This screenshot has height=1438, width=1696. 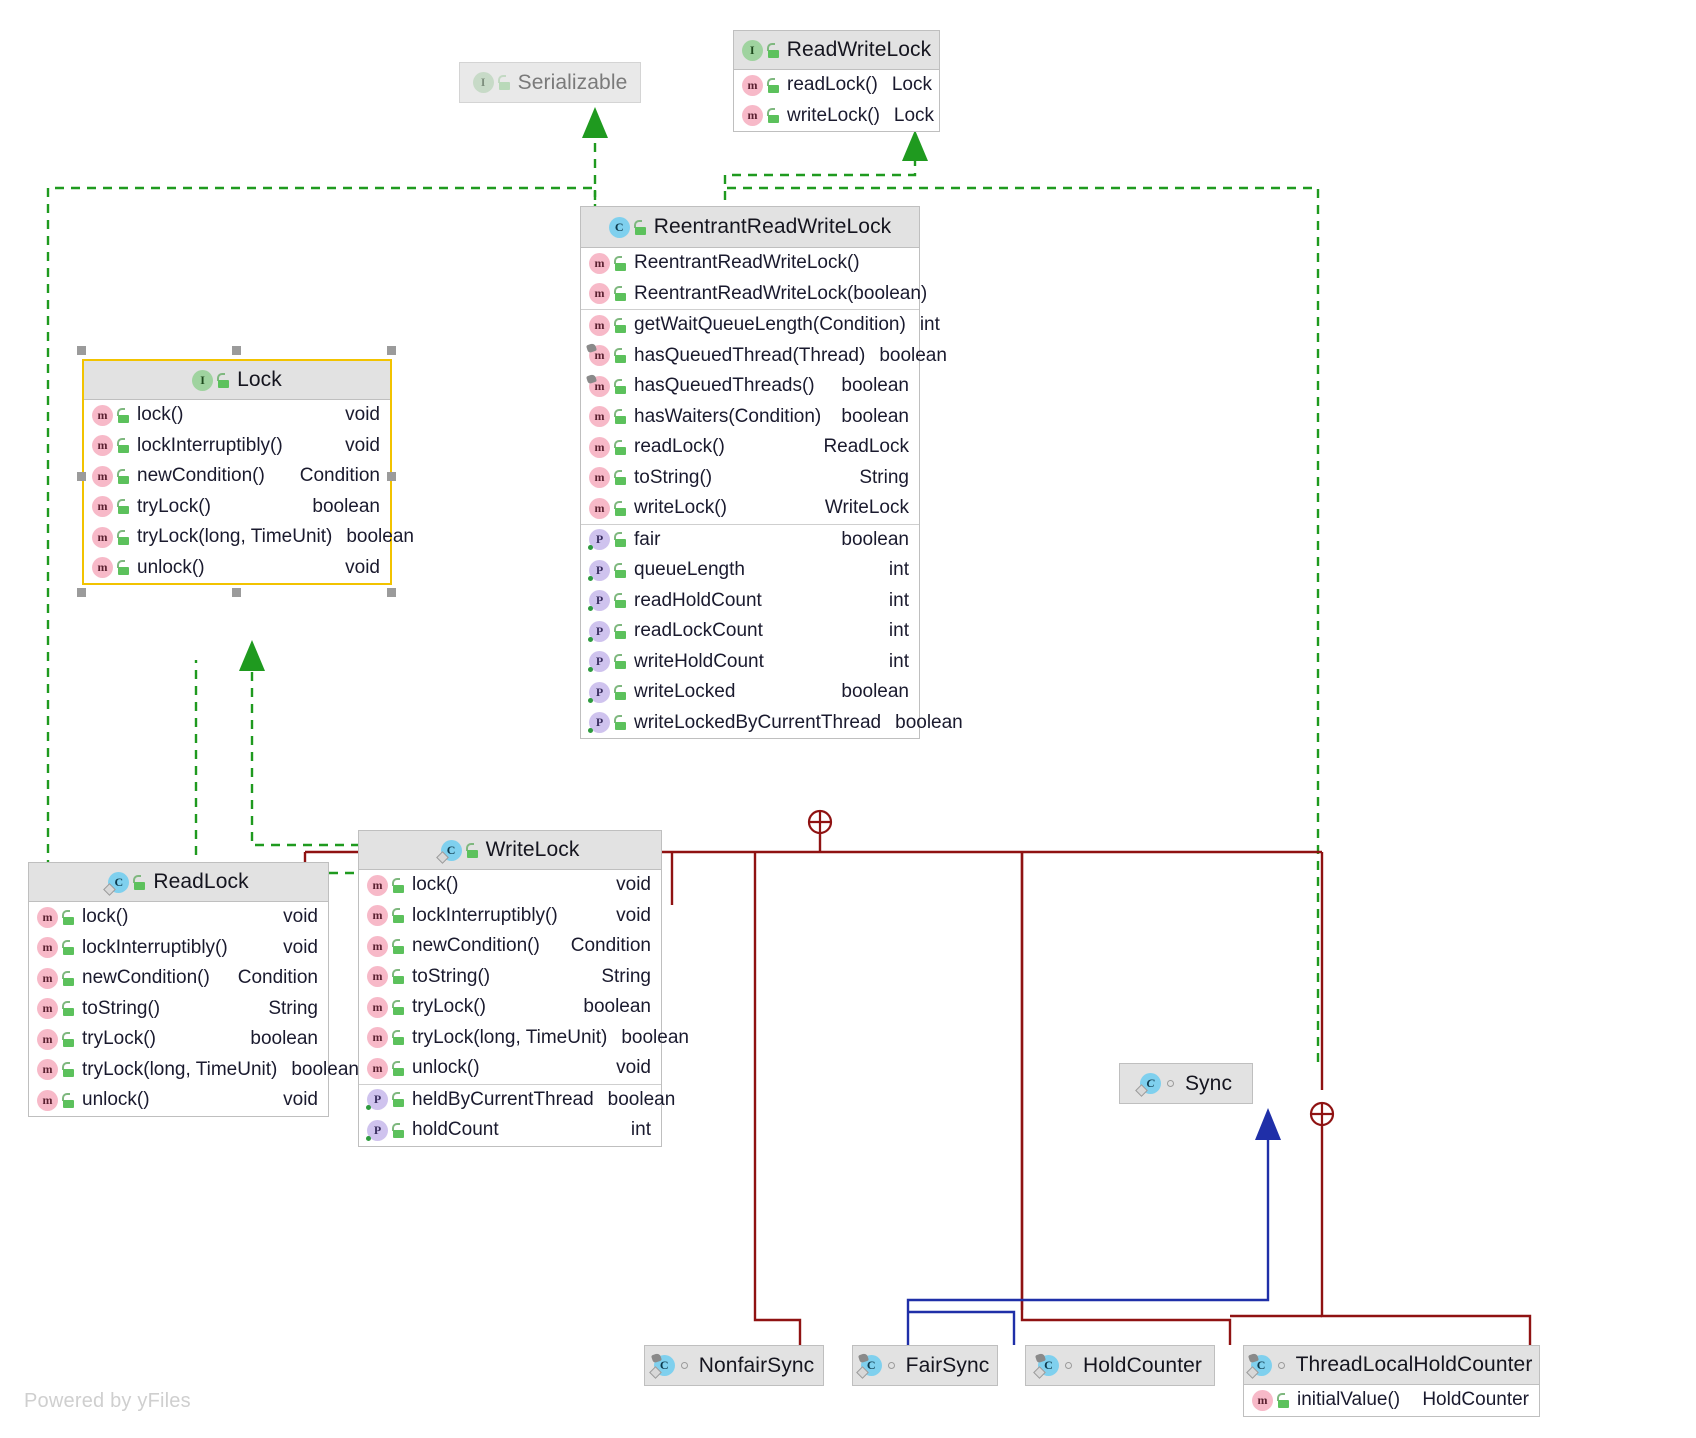 What do you see at coordinates (599, 631) in the screenshot?
I see `property-icon: P` at bounding box center [599, 631].